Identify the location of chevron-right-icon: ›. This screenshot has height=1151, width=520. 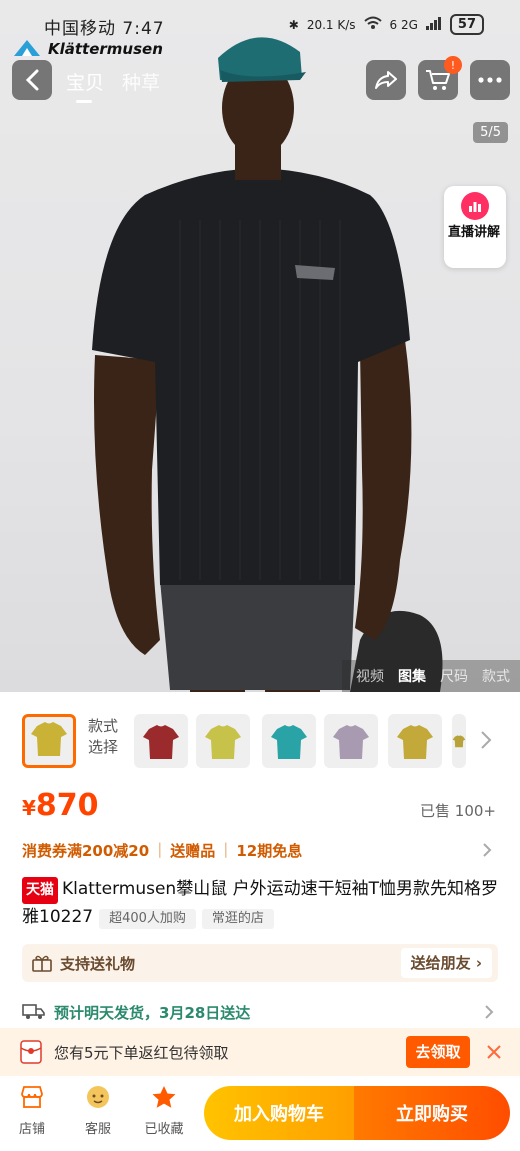
(478, 963).